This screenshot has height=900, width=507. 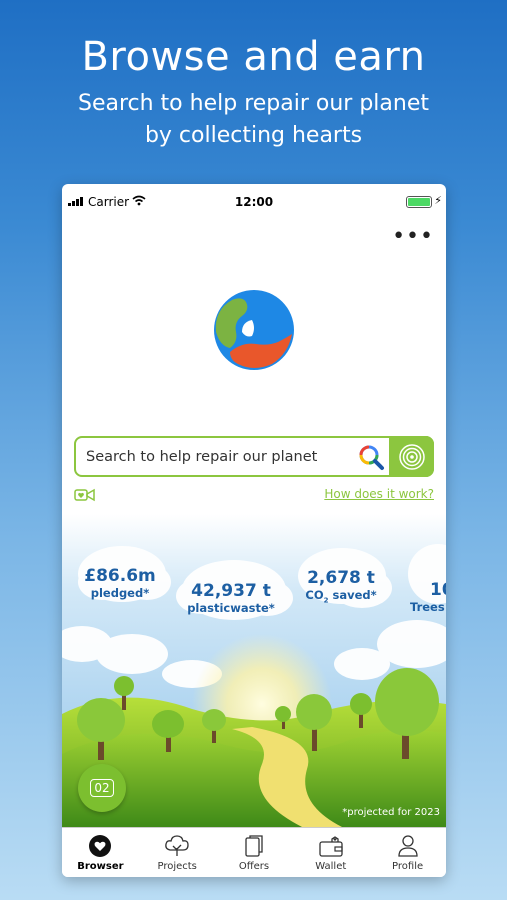 I want to click on tab-browser: Browser, so click(x=100, y=852).